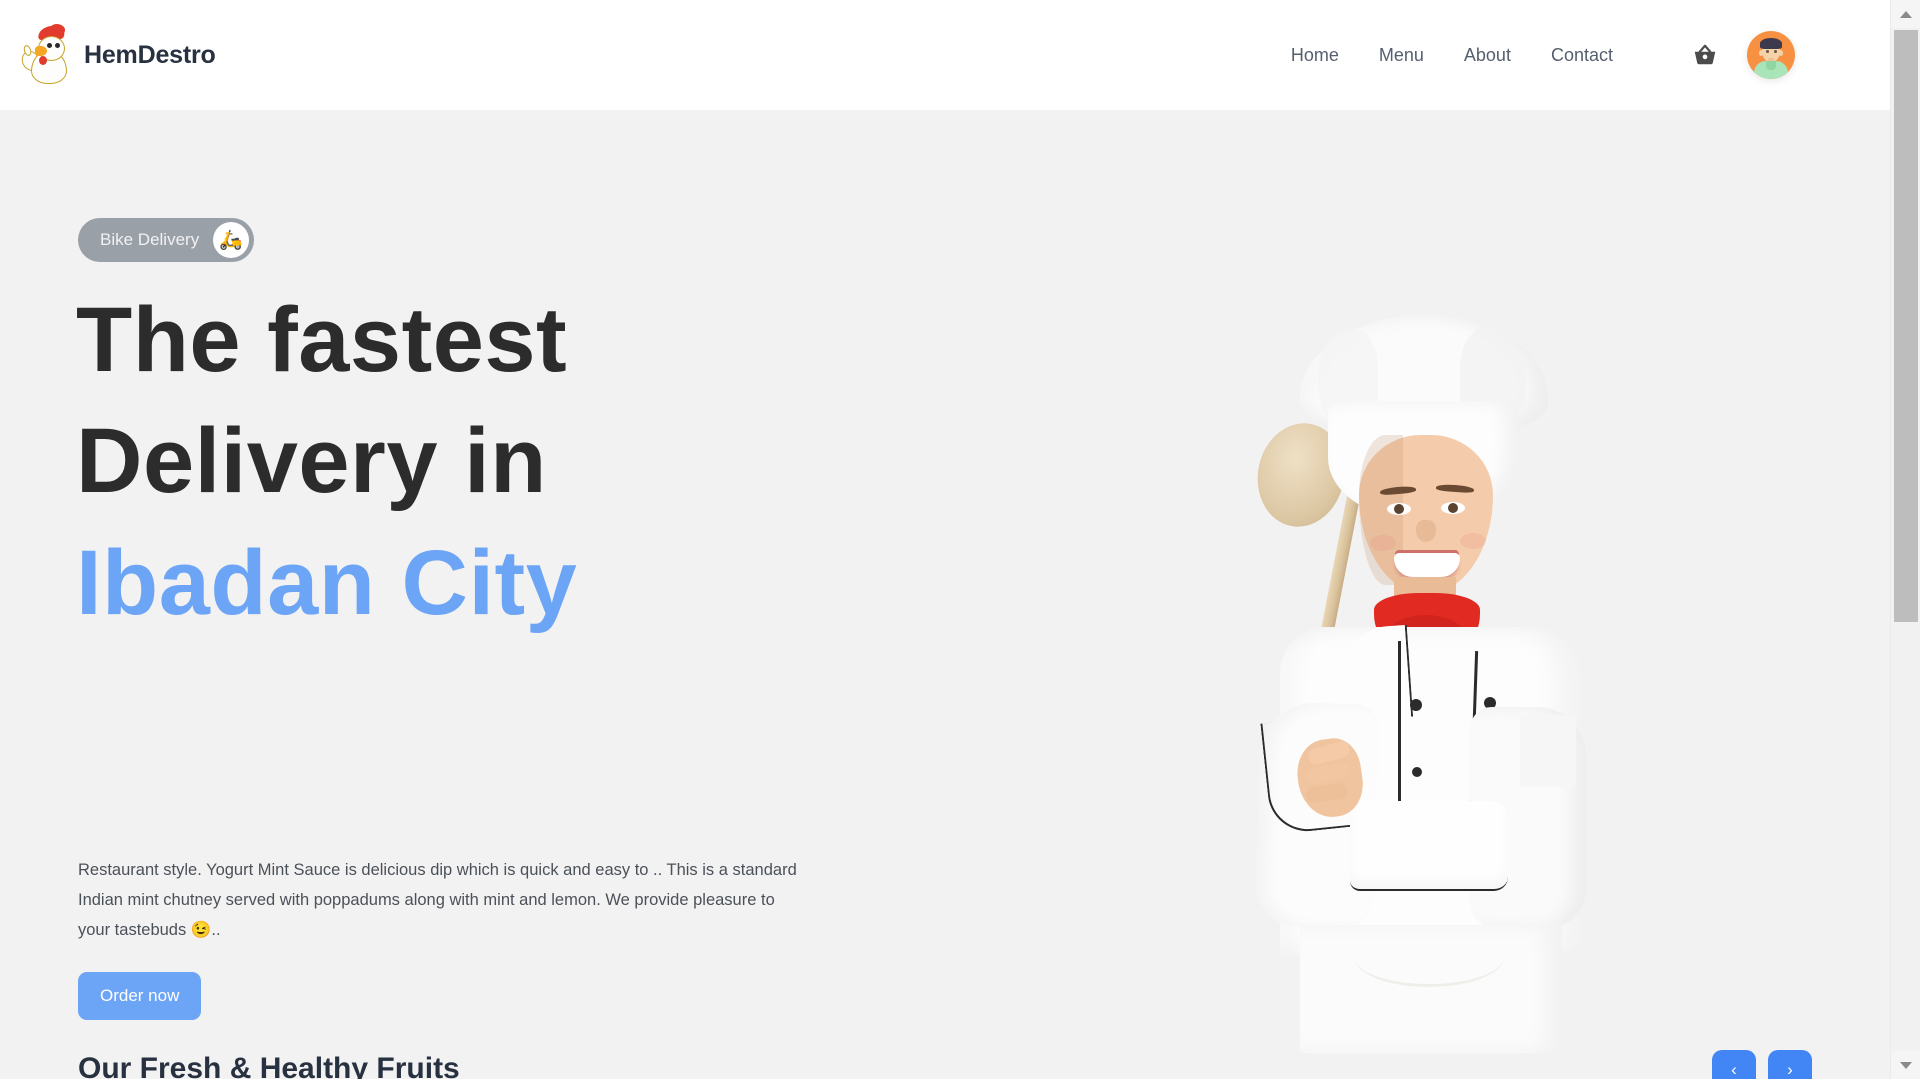 The image size is (1920, 1079). What do you see at coordinates (1762, 1064) in the screenshot?
I see `carousel-nav: ‹ ›` at bounding box center [1762, 1064].